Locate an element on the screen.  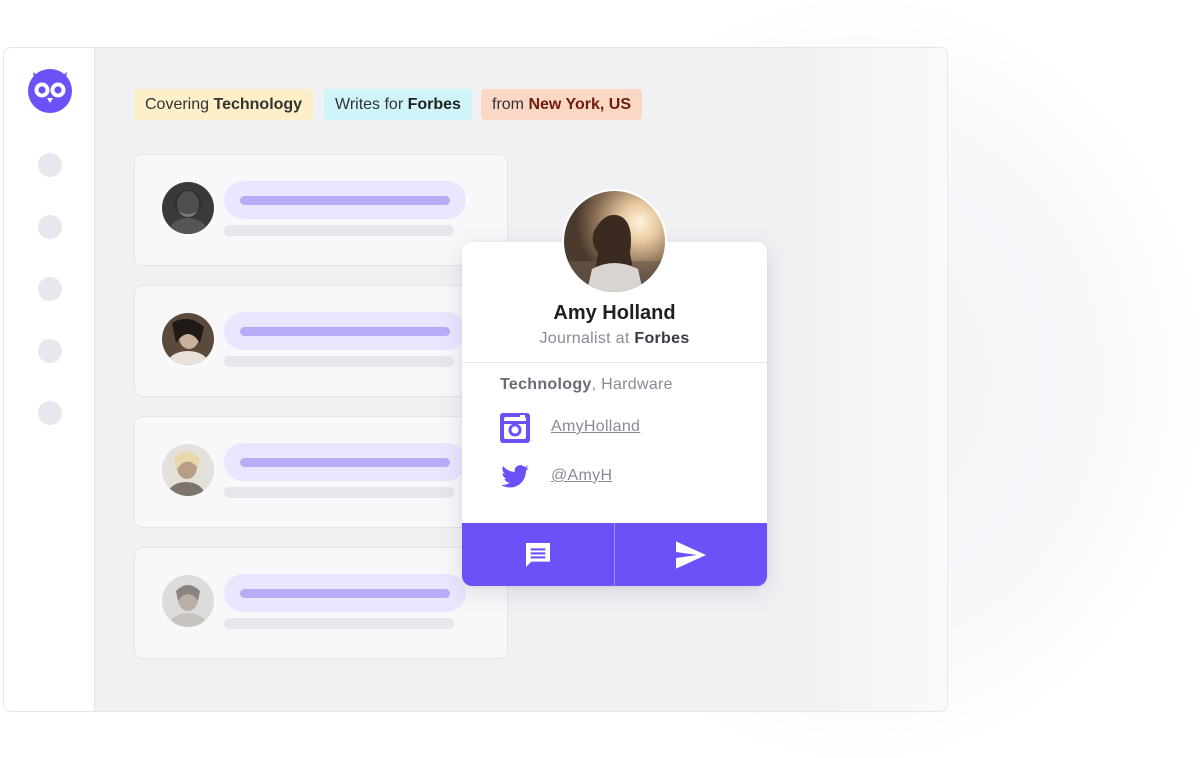
profile-photo is located at coordinates (614, 241).